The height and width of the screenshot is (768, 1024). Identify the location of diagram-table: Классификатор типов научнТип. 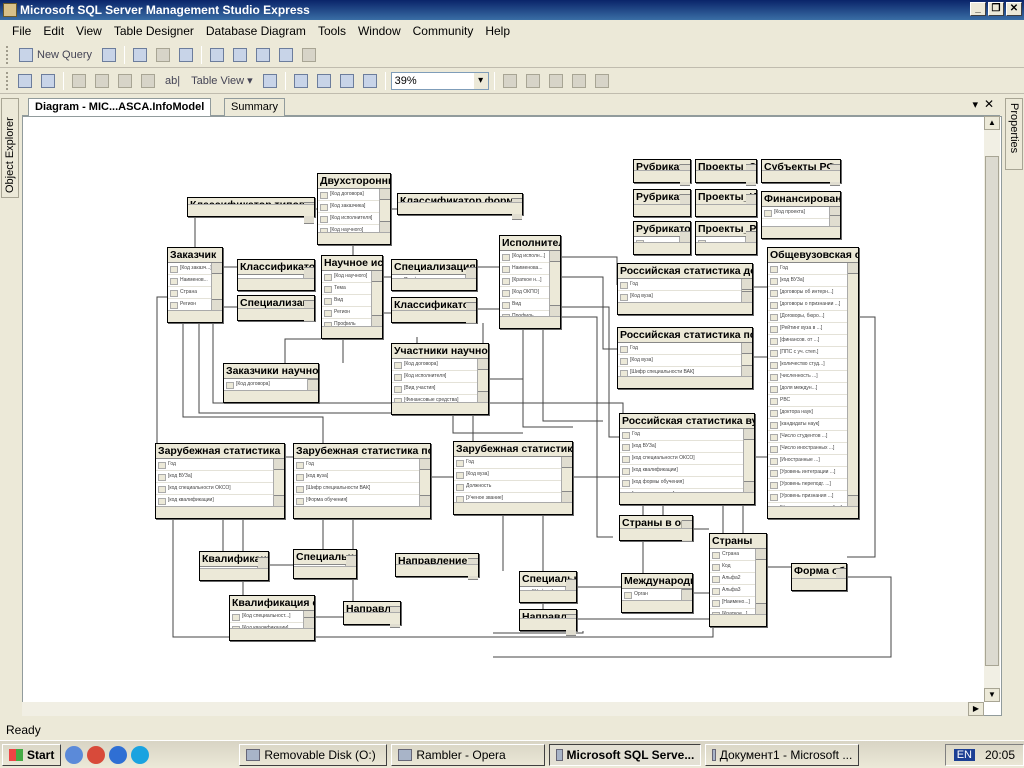
(251, 210).